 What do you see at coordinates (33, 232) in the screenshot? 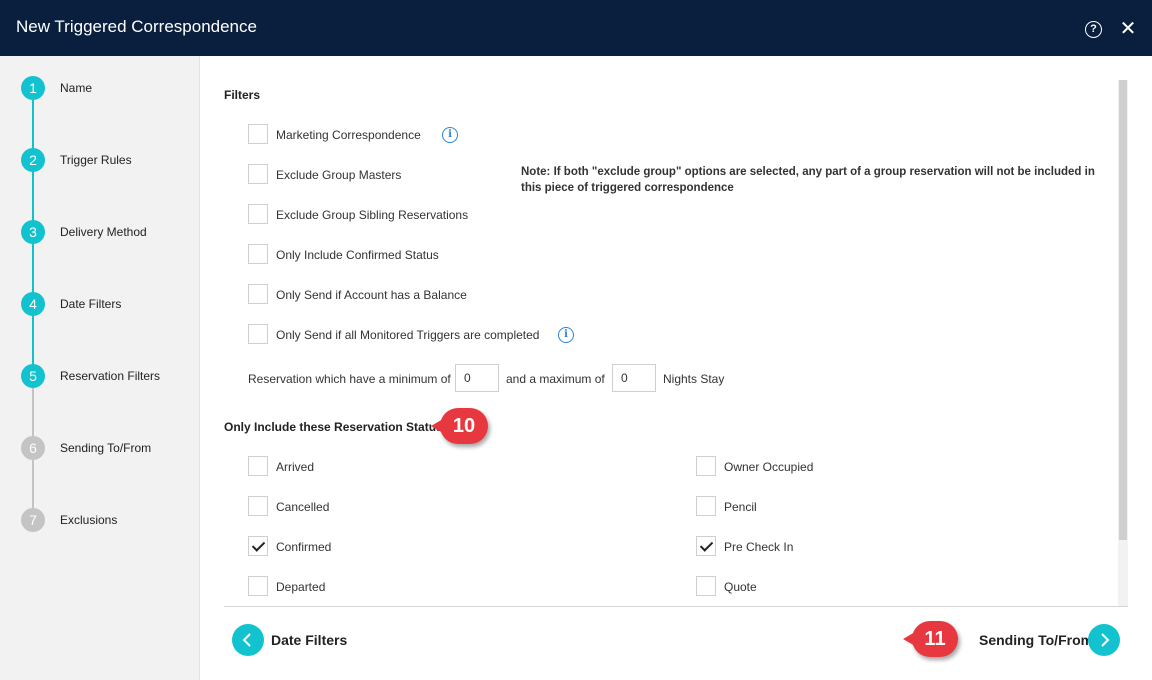
I see `step-number: 3` at bounding box center [33, 232].